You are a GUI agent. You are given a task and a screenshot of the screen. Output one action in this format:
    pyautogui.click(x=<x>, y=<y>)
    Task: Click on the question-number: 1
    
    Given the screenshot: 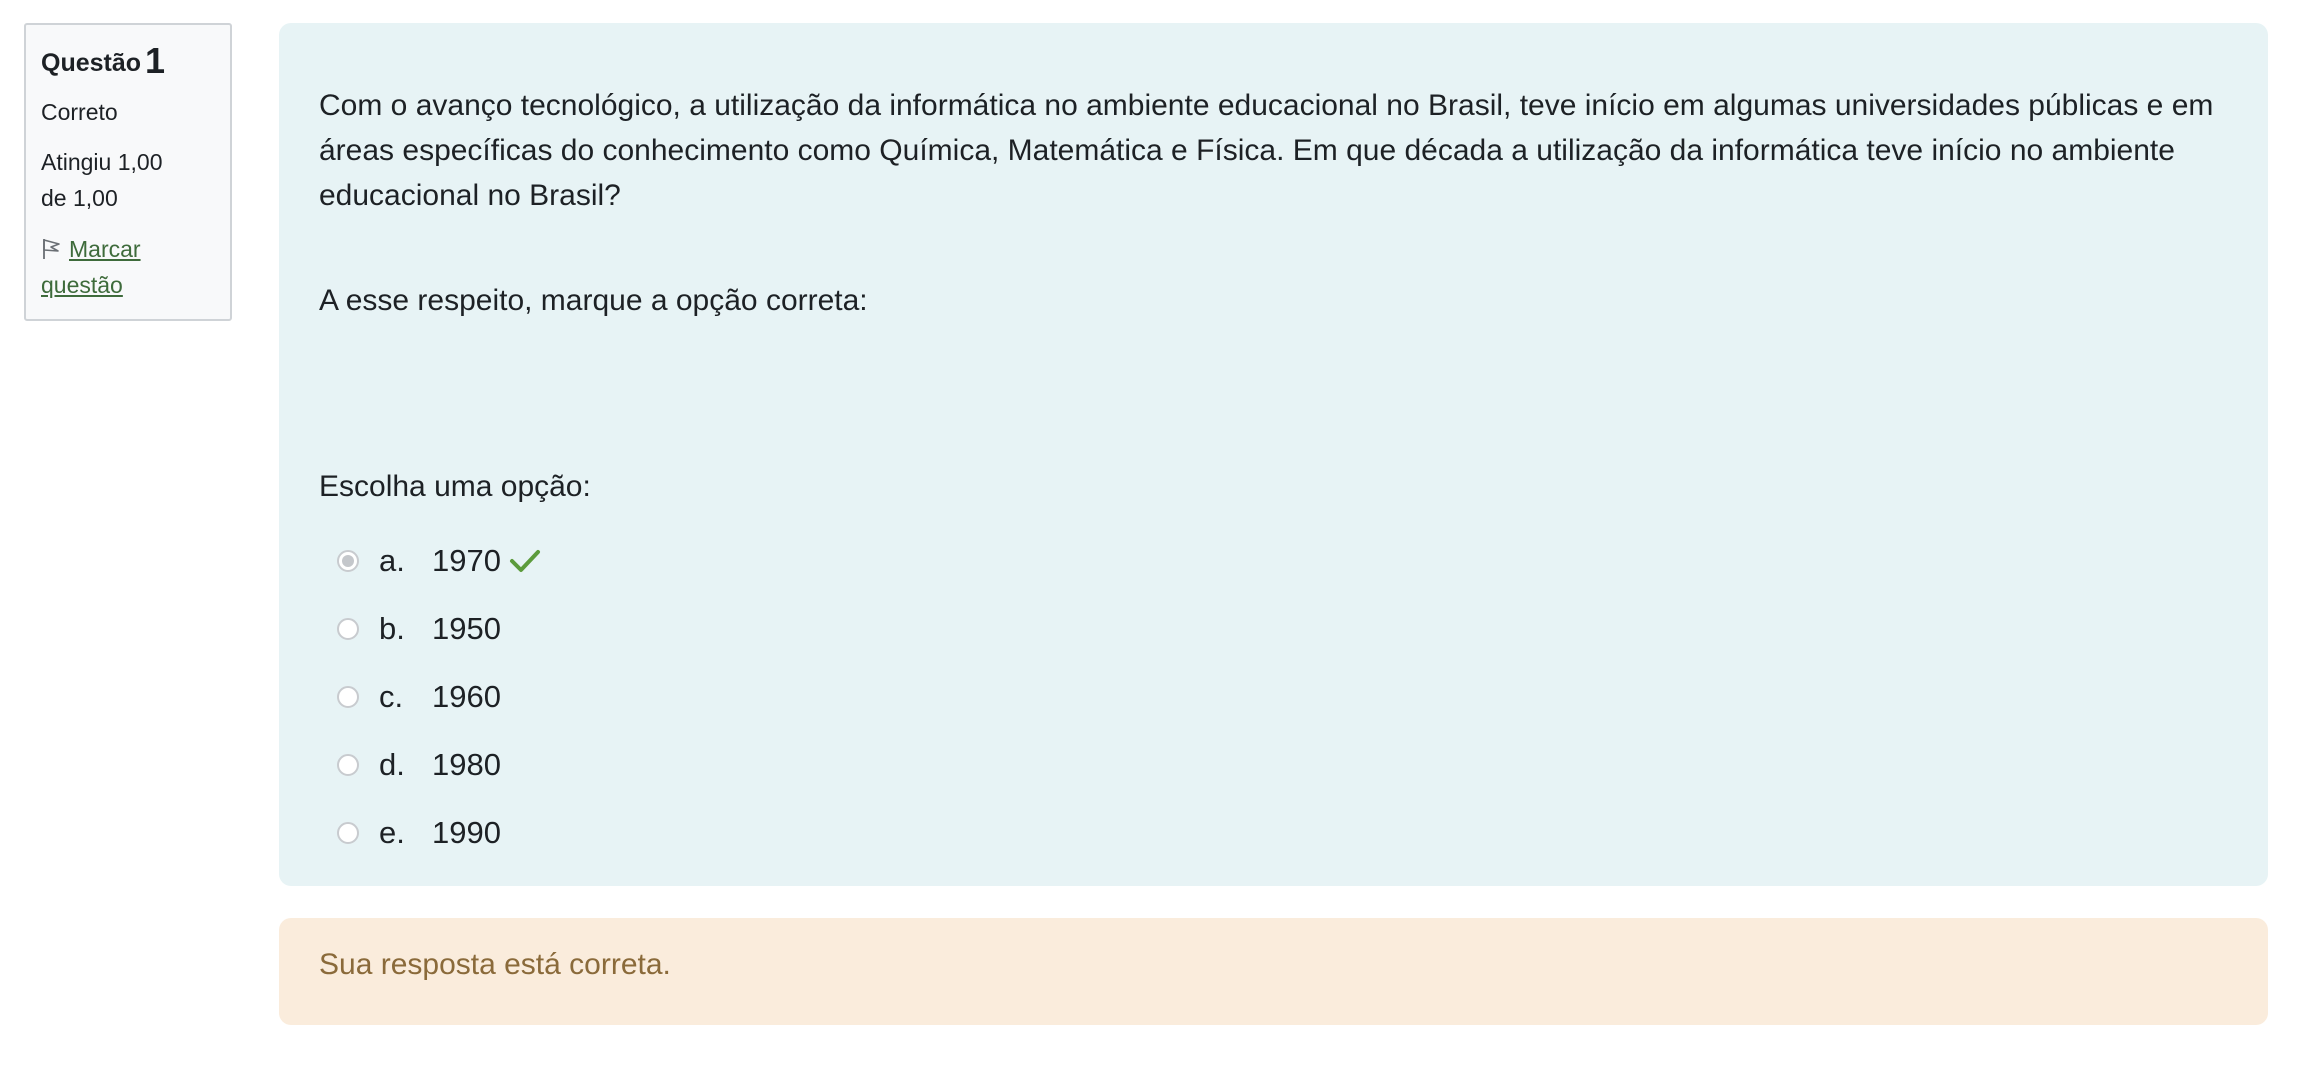 What is the action you would take?
    pyautogui.click(x=155, y=60)
    